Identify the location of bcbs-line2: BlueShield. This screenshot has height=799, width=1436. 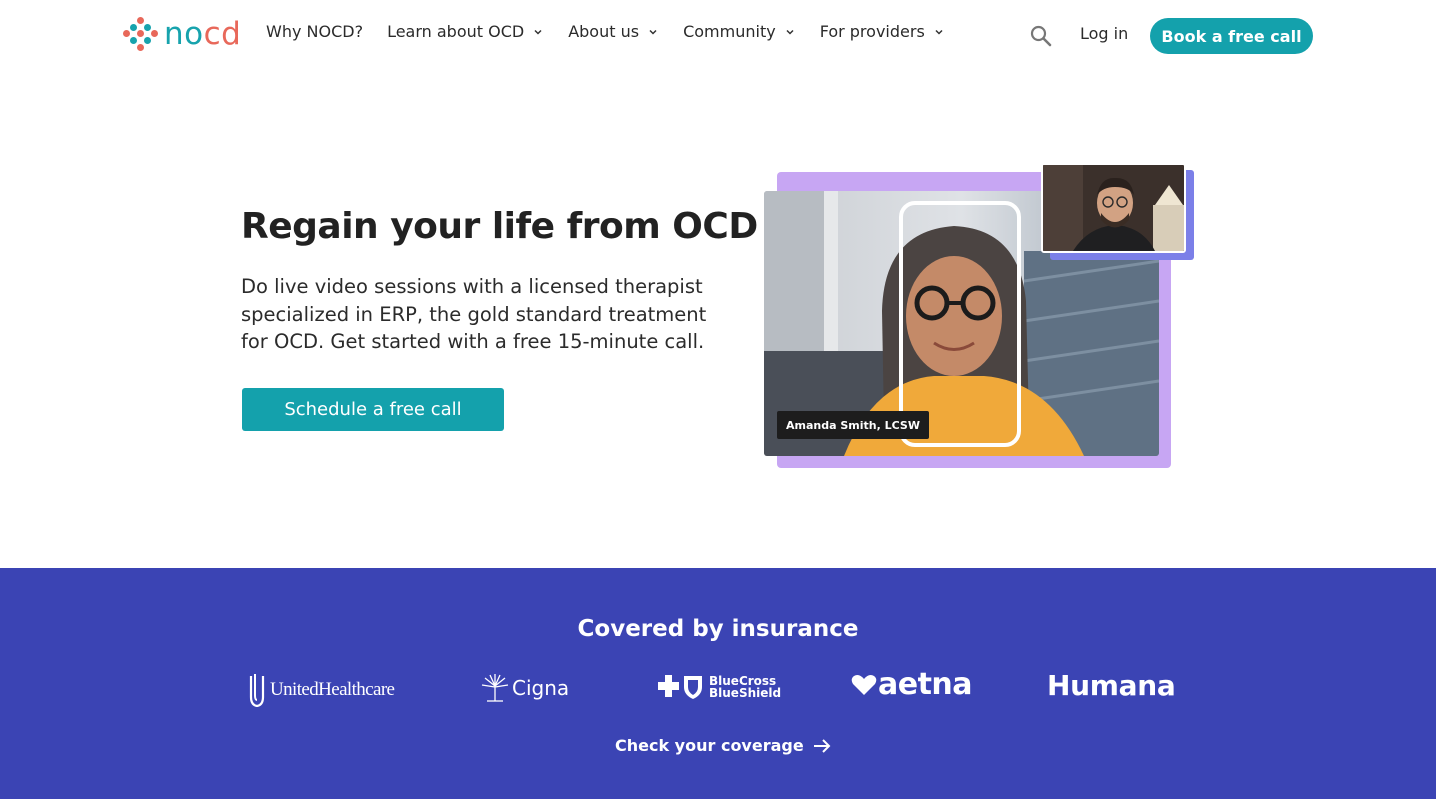
(745, 693).